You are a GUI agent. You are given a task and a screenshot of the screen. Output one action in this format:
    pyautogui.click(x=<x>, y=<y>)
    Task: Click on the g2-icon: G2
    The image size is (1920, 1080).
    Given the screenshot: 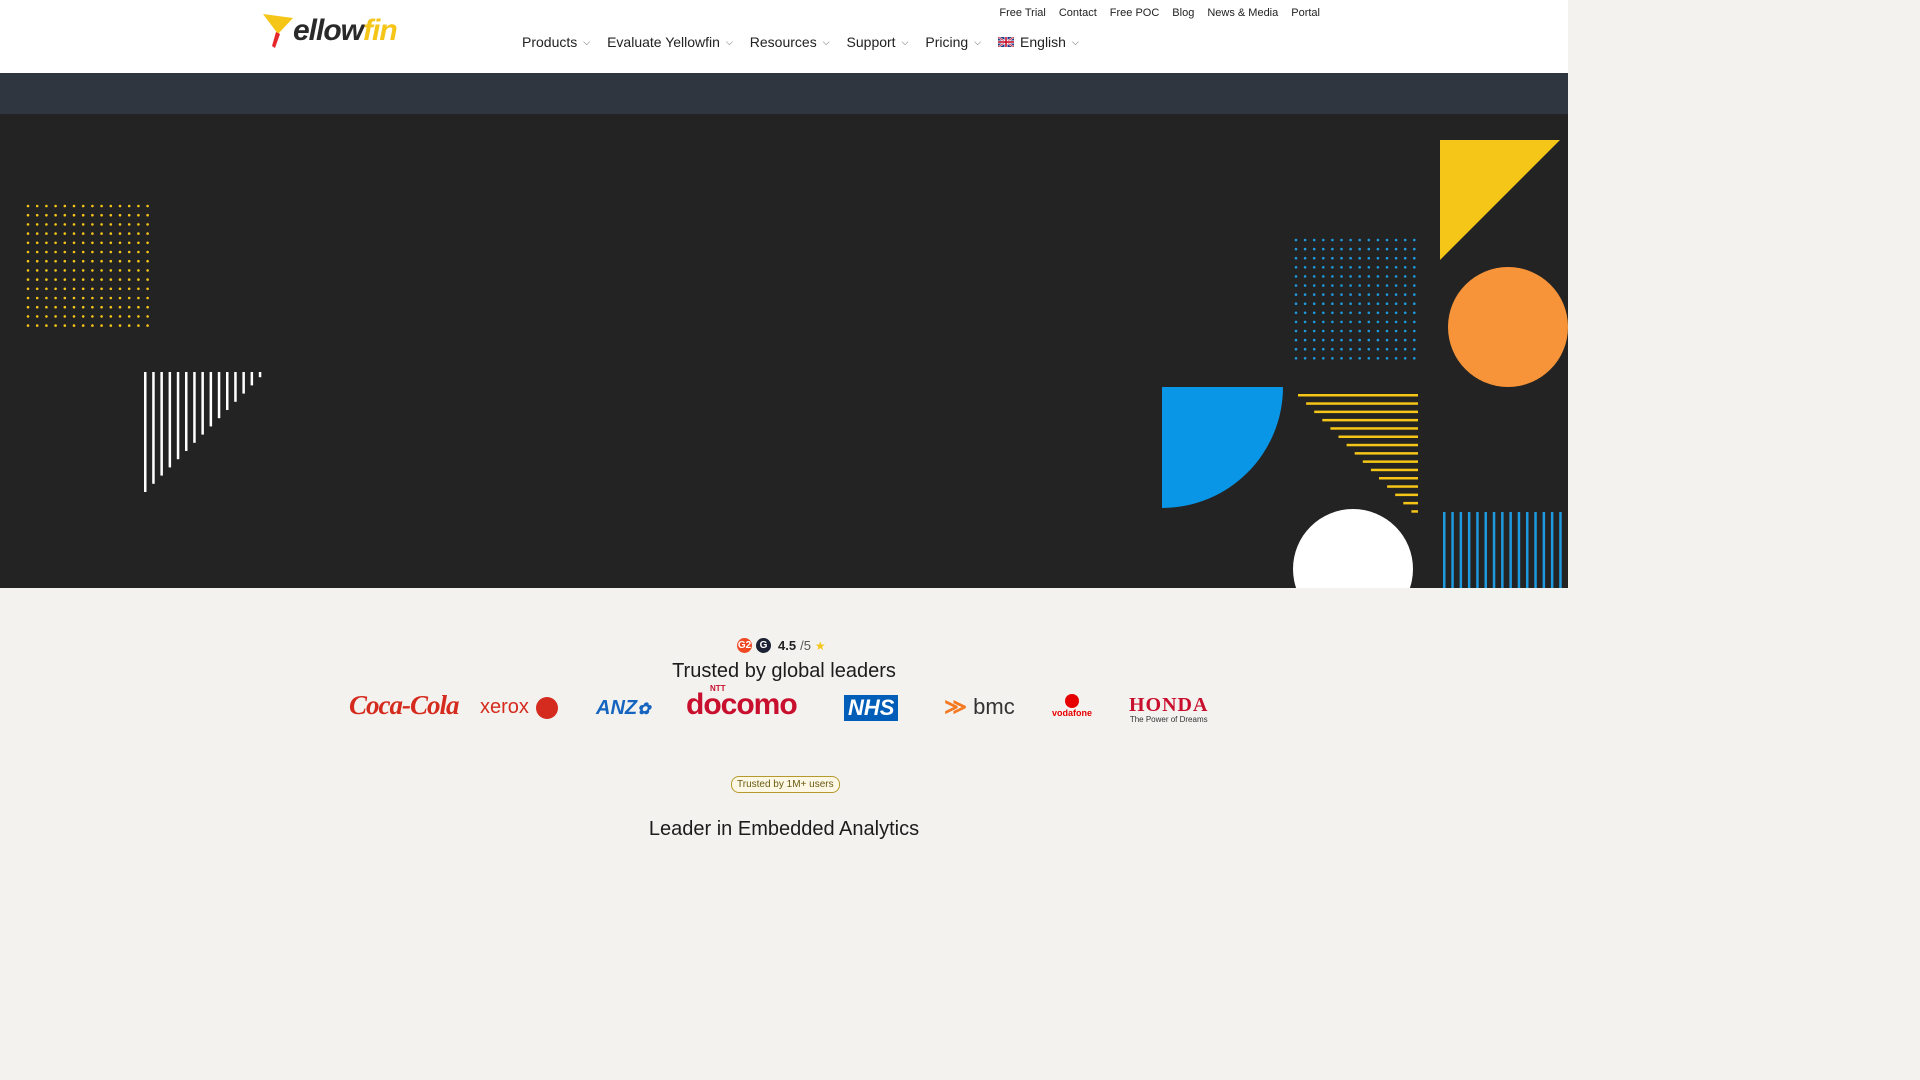 What is the action you would take?
    pyautogui.click(x=744, y=645)
    